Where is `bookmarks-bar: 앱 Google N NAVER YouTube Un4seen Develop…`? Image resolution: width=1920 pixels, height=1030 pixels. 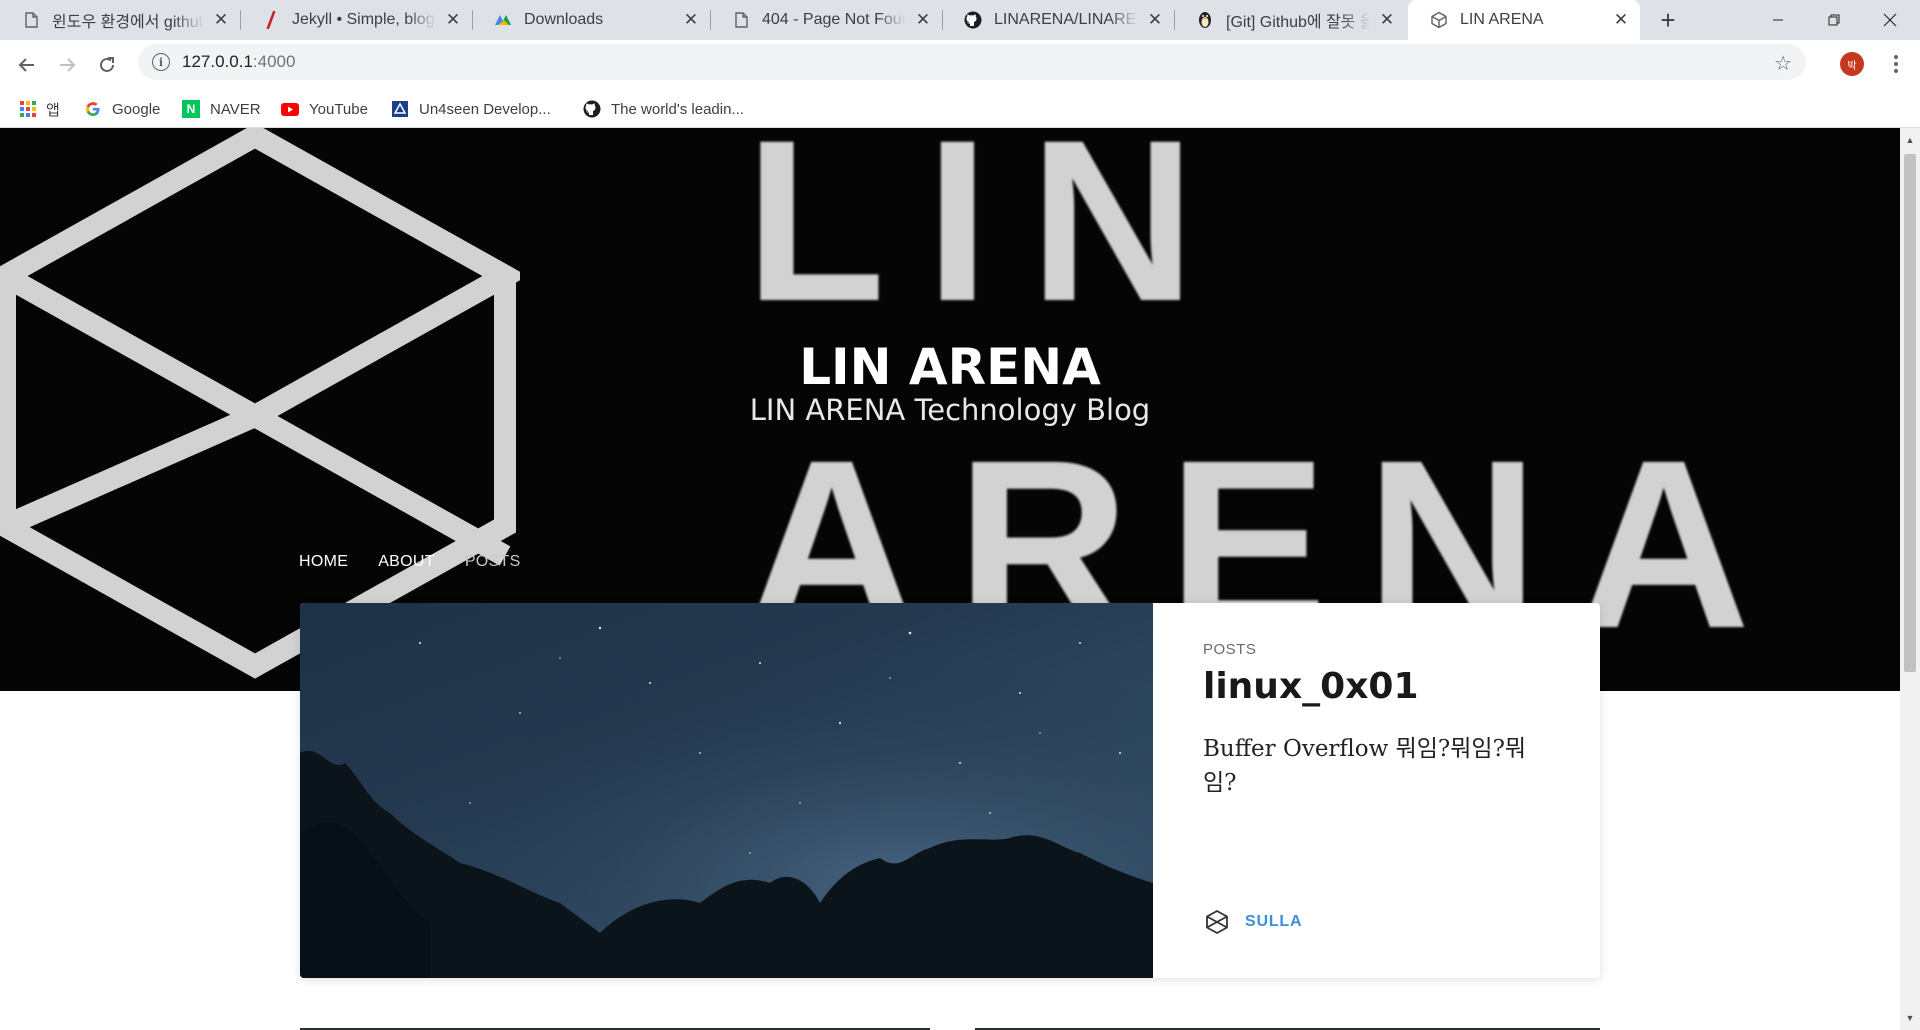 bookmarks-bar: 앱 Google N NAVER YouTube Un4seen Develop… is located at coordinates (960, 109).